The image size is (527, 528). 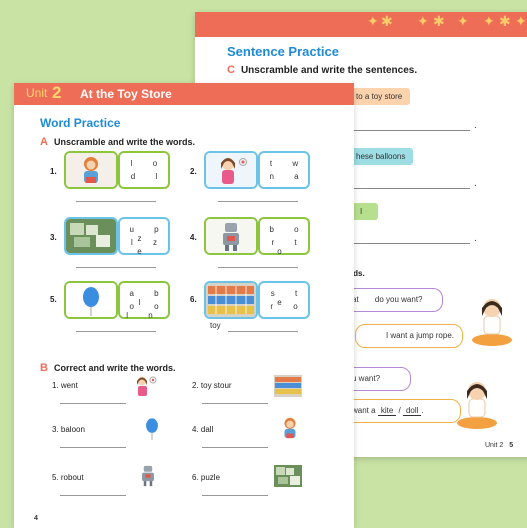 I want to click on letter-row: l z e, so click(x=148, y=247).